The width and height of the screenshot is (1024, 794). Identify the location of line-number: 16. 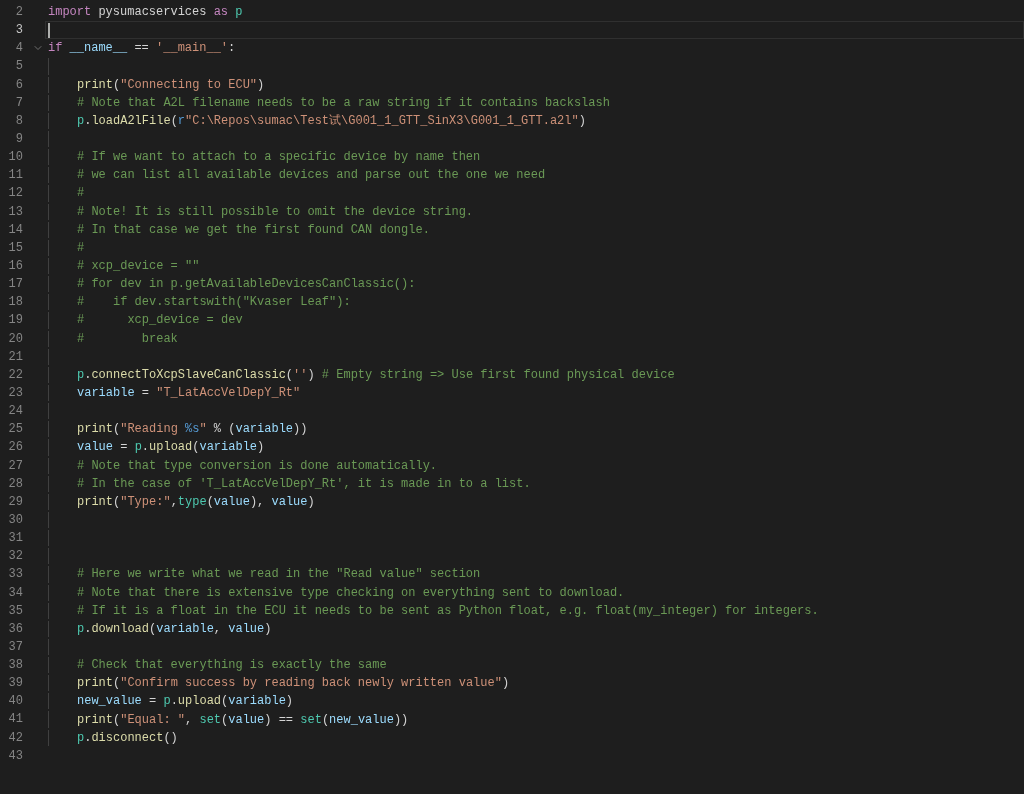
(15, 266).